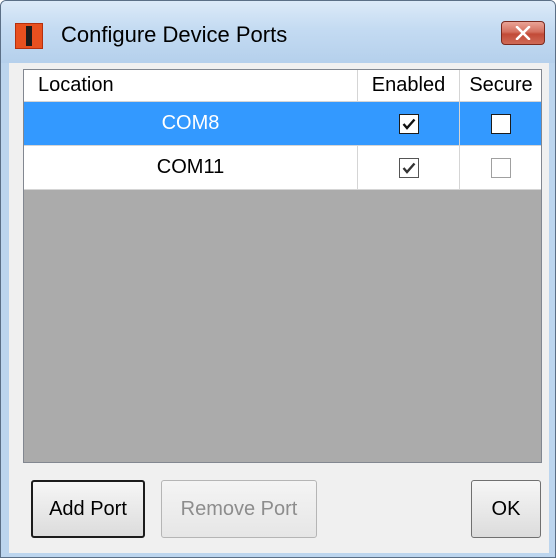 This screenshot has height=560, width=558. What do you see at coordinates (29, 36) in the screenshot?
I see `app-icon` at bounding box center [29, 36].